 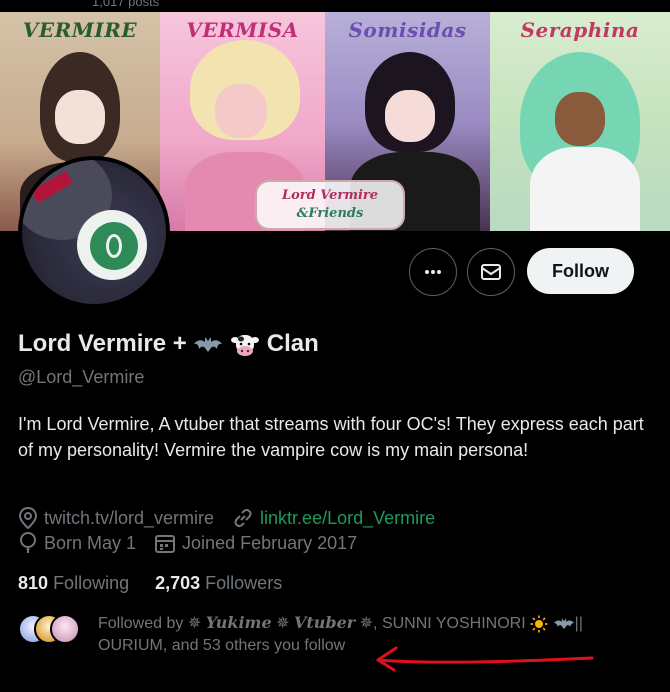 What do you see at coordinates (80, 30) in the screenshot?
I see `panel-title: VERMIRE` at bounding box center [80, 30].